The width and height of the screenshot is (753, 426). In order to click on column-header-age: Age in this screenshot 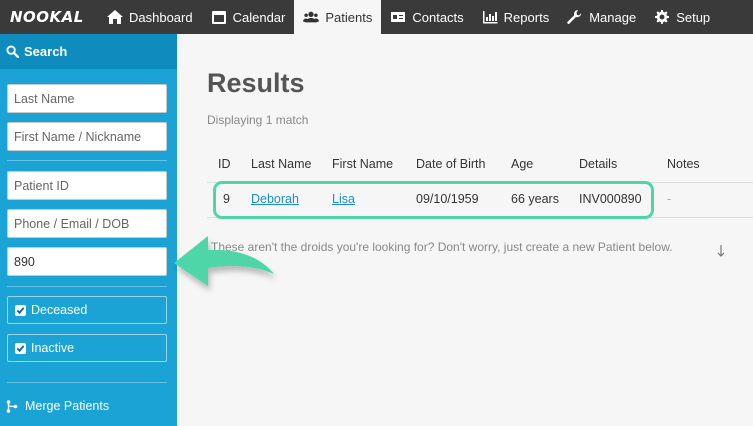, I will do `click(522, 164)`.